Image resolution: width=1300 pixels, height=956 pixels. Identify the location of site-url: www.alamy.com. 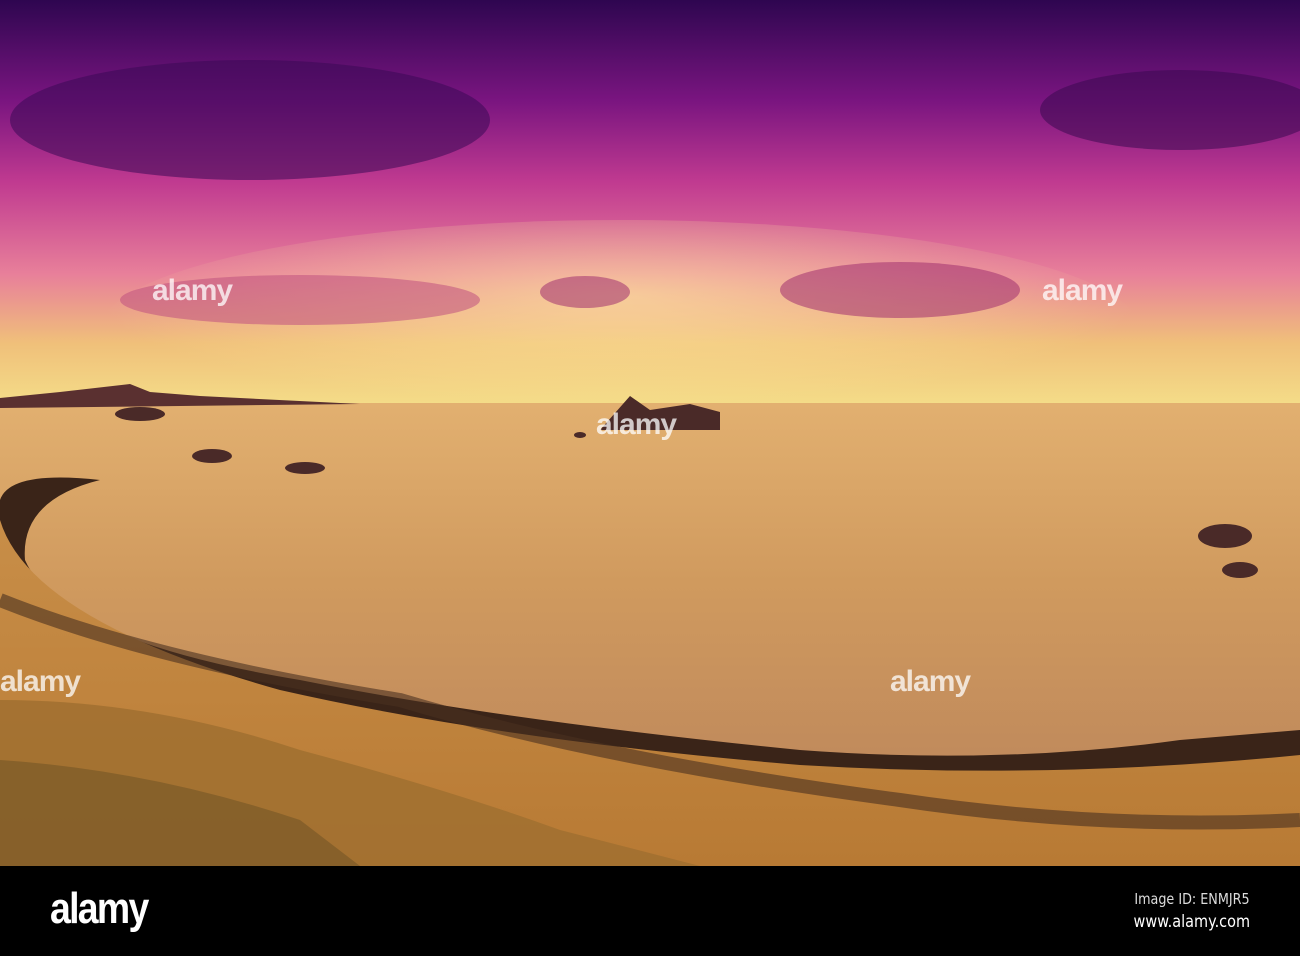
(1191, 922).